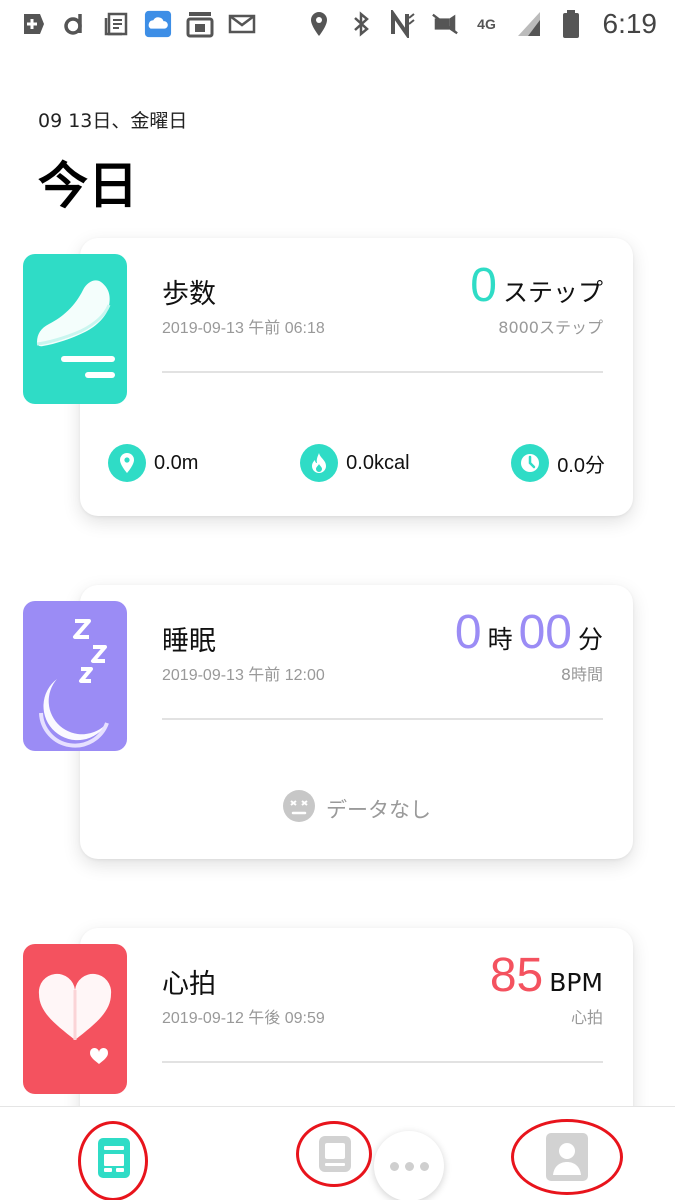 This screenshot has height=1200, width=675. I want to click on more-button, so click(409, 1165).